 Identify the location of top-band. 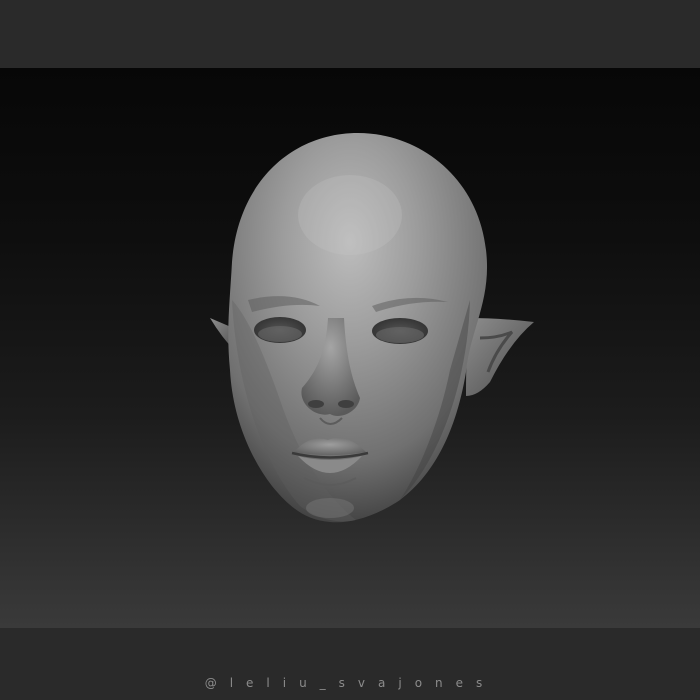
(350, 34).